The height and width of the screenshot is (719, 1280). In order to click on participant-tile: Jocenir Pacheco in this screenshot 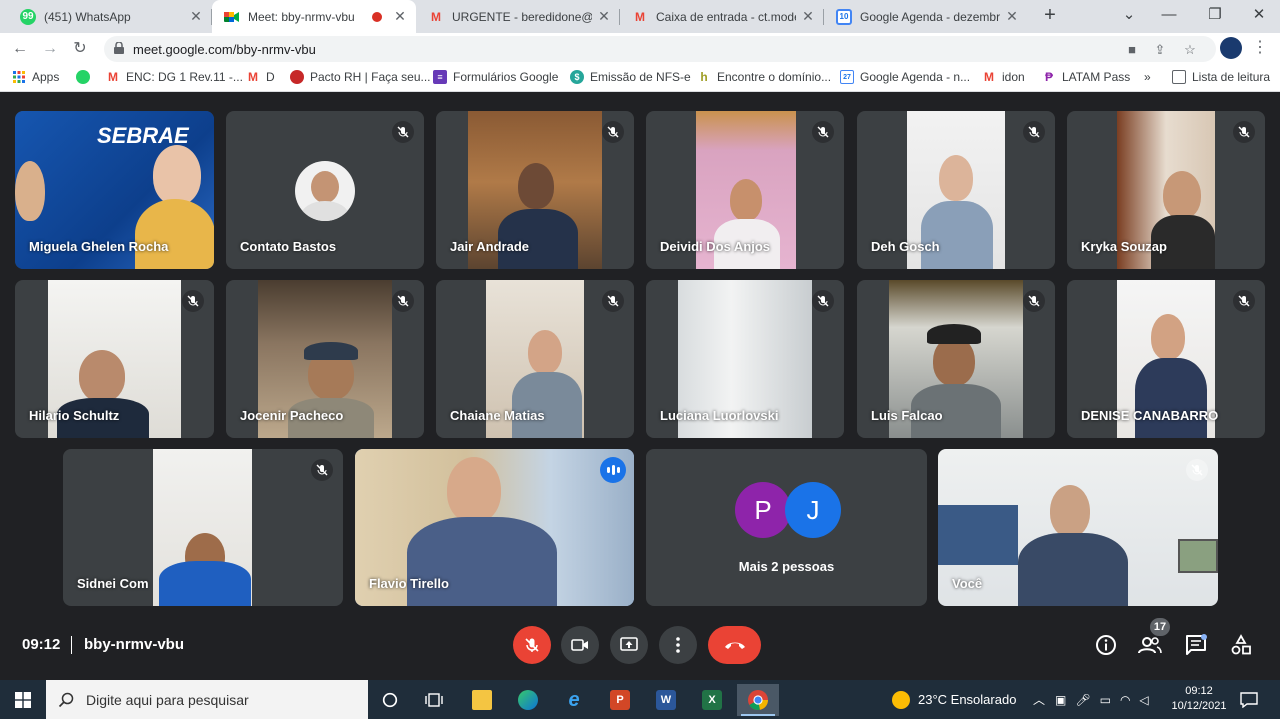, I will do `click(325, 359)`.